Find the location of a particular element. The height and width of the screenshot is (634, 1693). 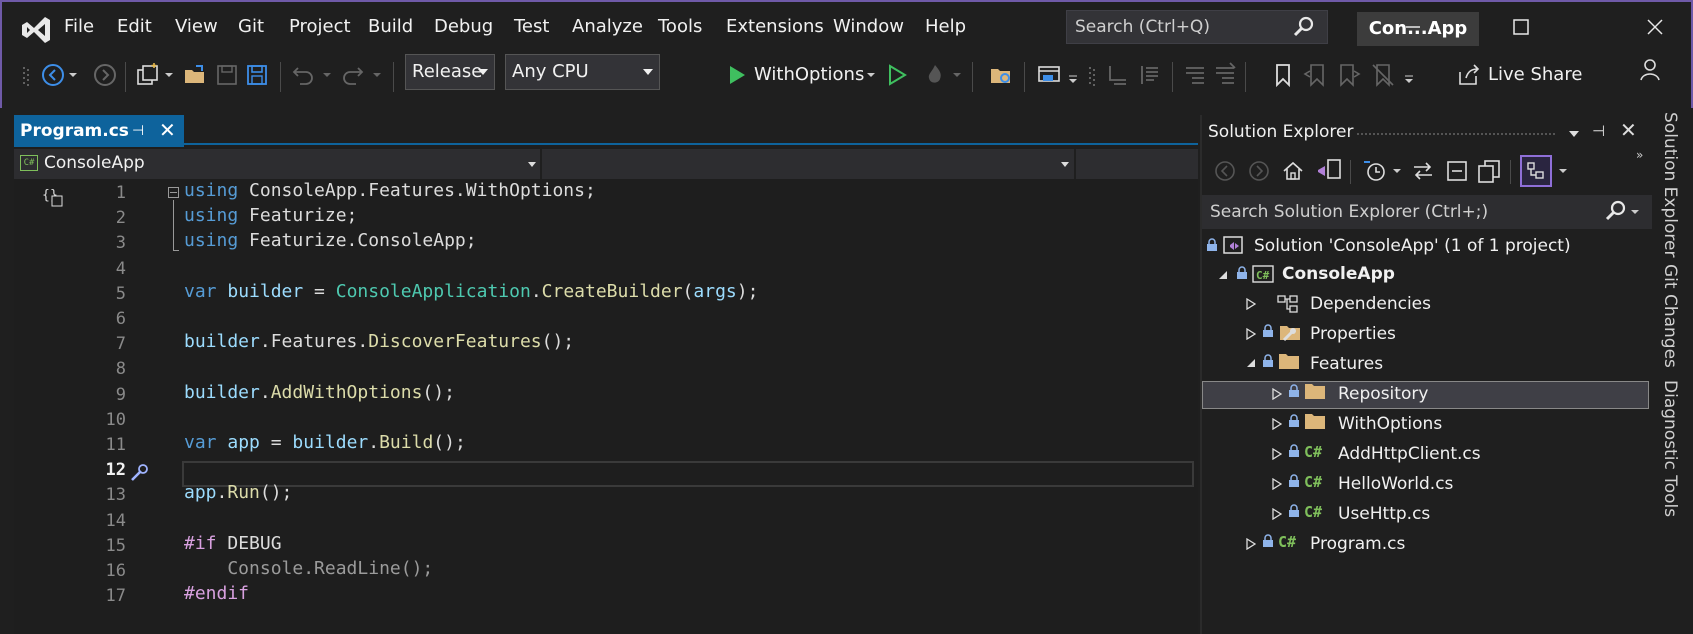

navigate-back-icon is located at coordinates (53, 75).